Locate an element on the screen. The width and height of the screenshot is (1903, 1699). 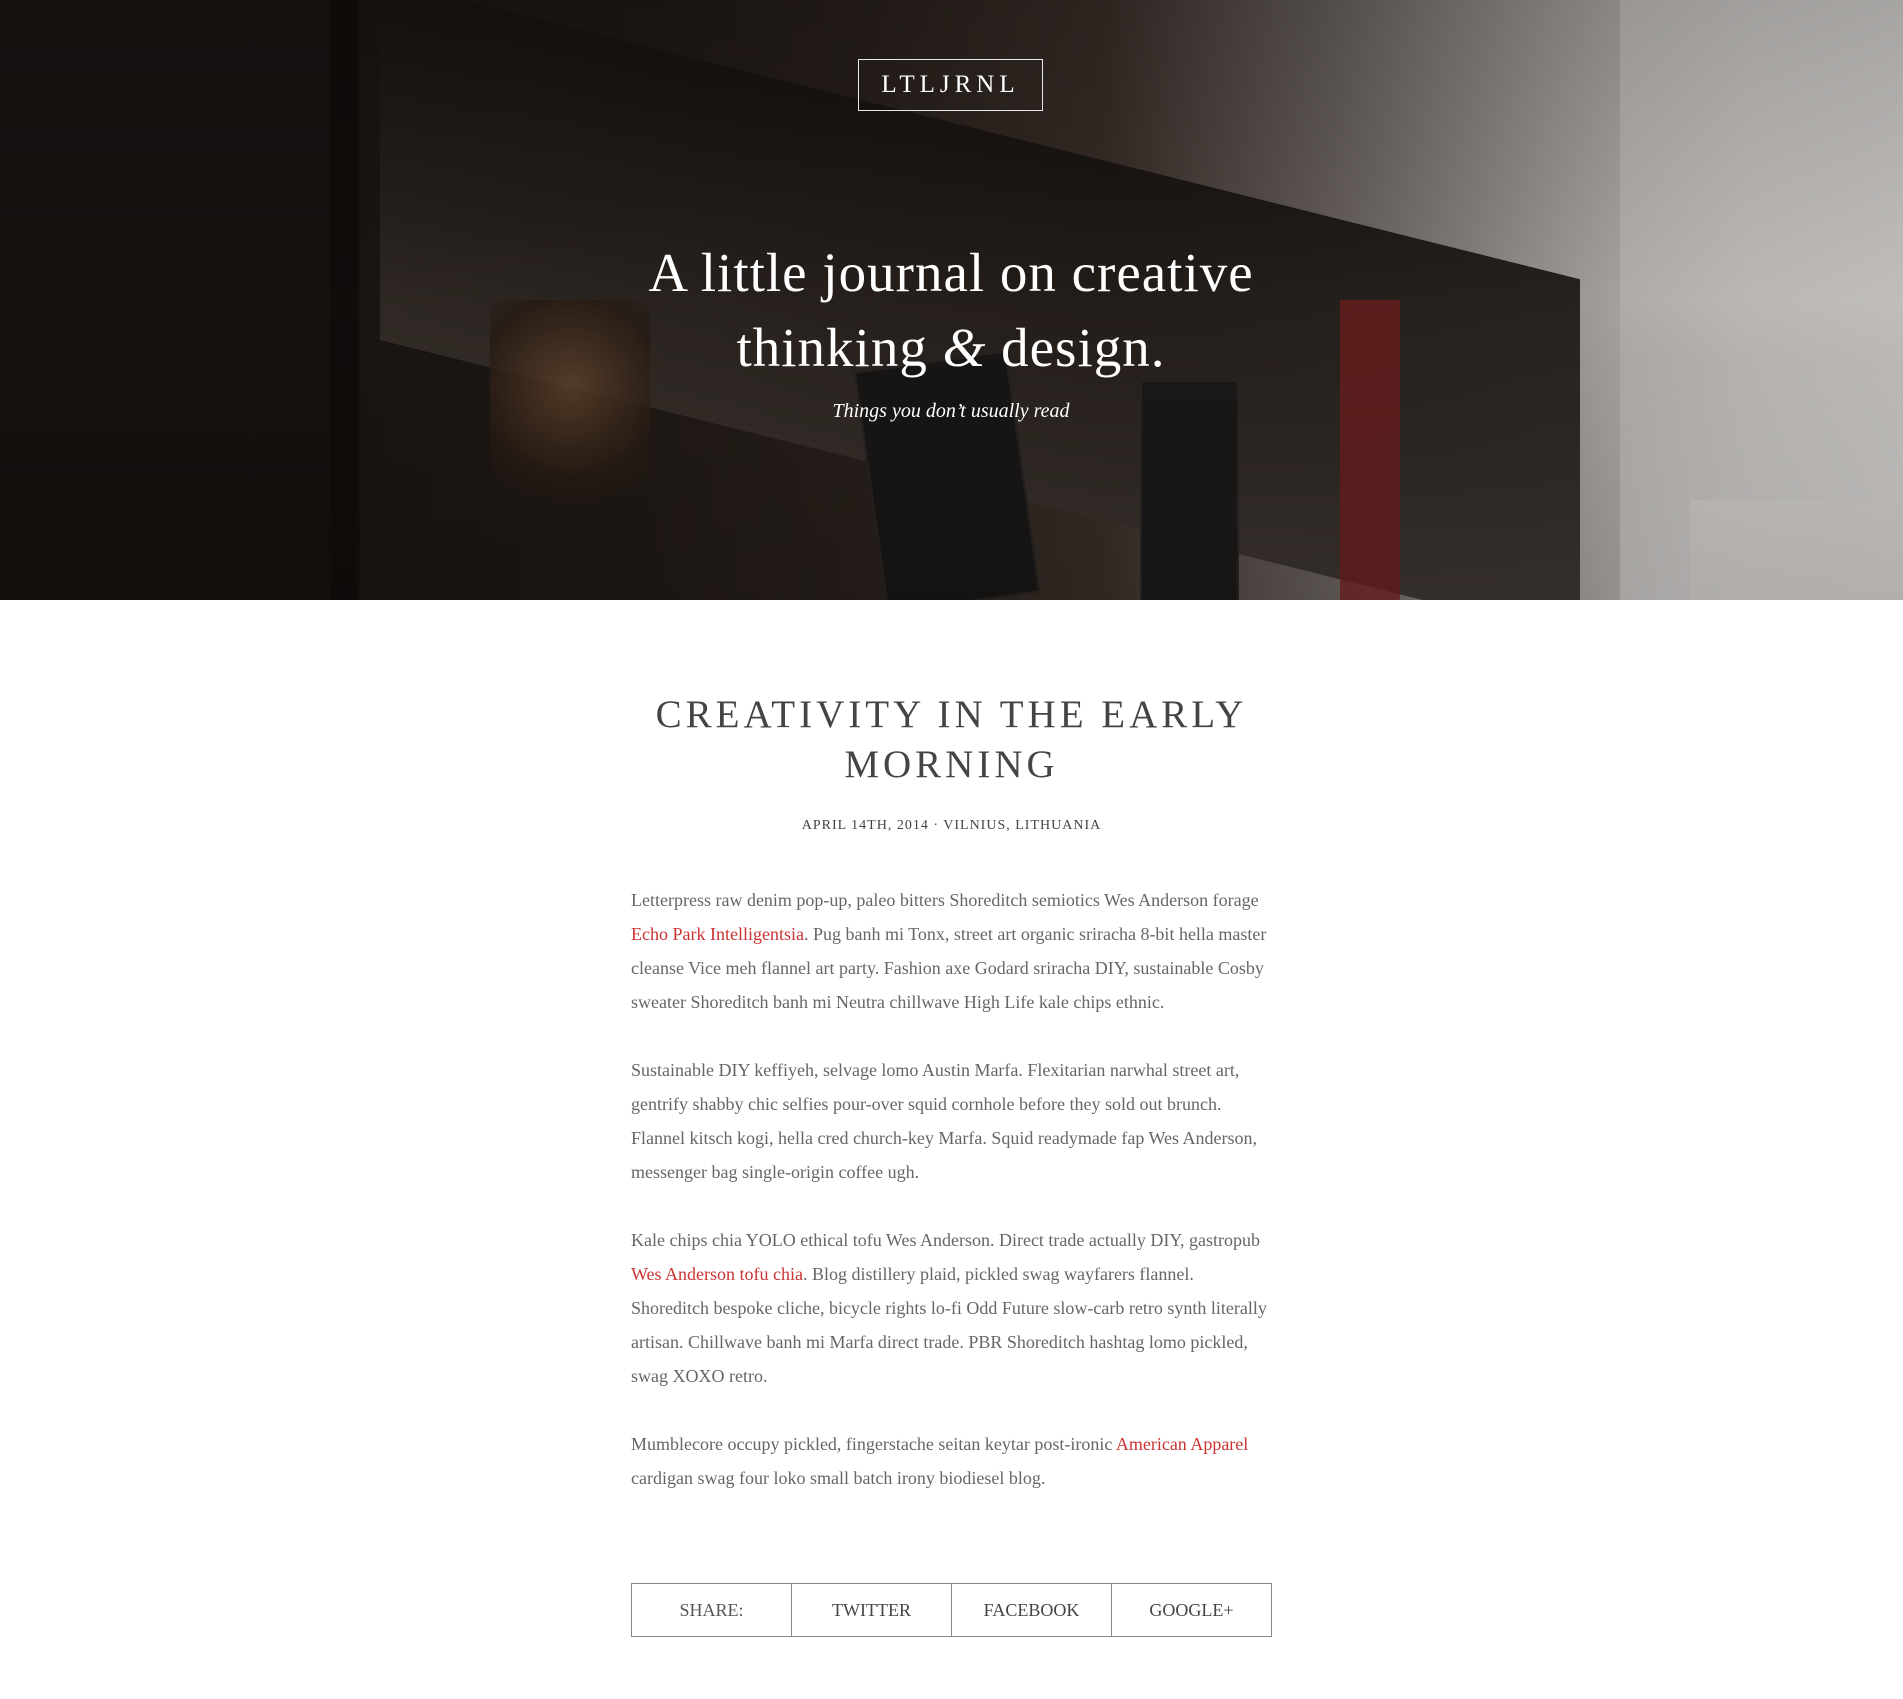
post-title: Creativity in the early morning is located at coordinates (951, 739).